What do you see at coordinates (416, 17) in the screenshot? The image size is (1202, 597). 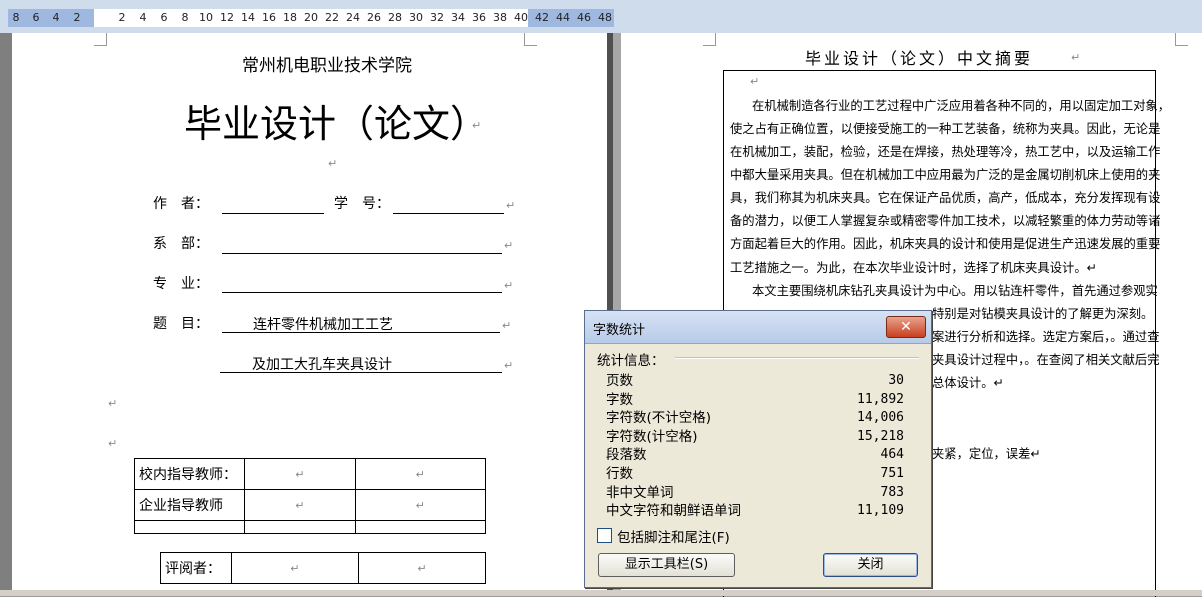 I see `ruler-tick-label: 30` at bounding box center [416, 17].